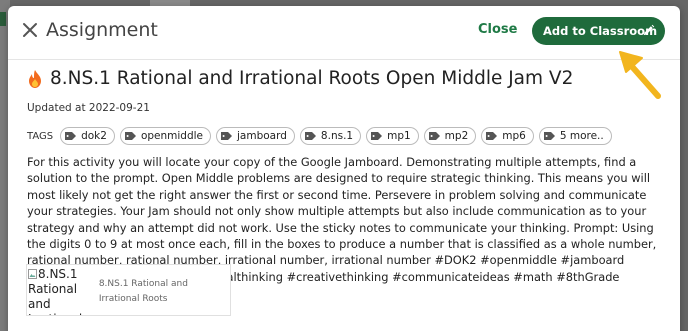 Image resolution: width=688 pixels, height=331 pixels. What do you see at coordinates (102, 30) in the screenshot?
I see `modal-title: Assignment` at bounding box center [102, 30].